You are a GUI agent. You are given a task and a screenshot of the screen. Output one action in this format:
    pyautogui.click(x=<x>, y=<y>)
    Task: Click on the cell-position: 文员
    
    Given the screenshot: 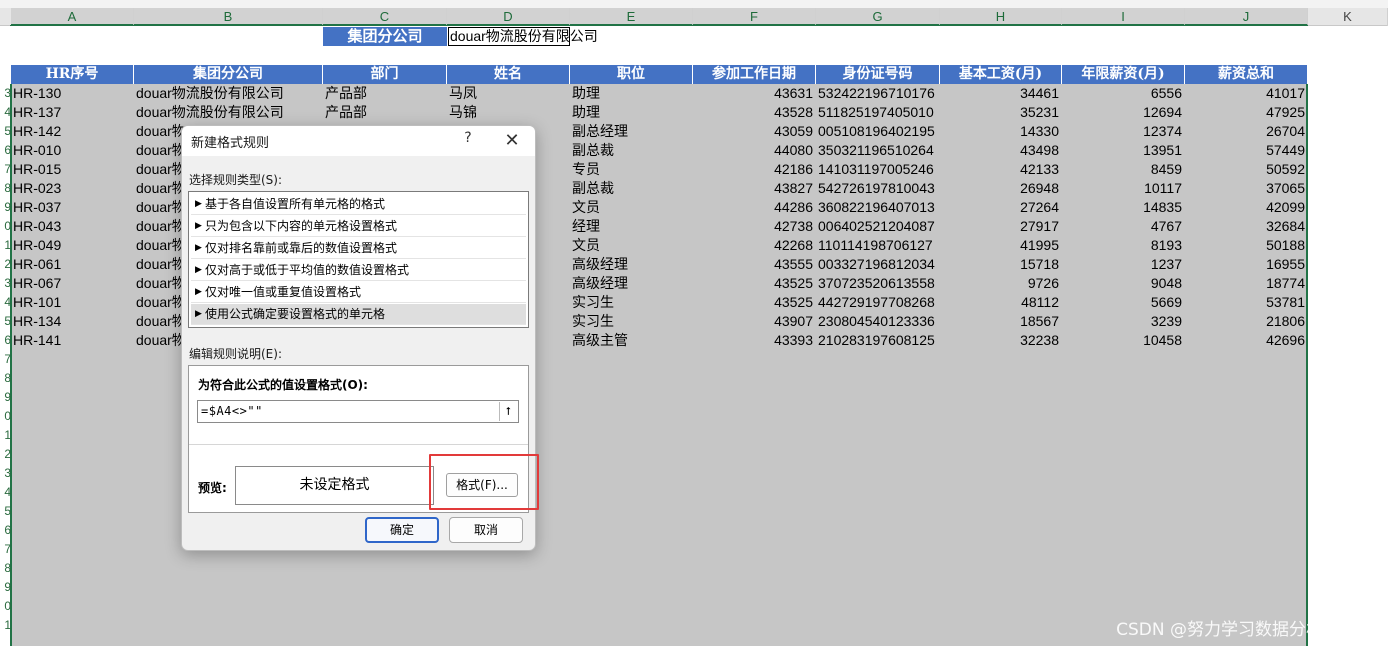 What is the action you would take?
    pyautogui.click(x=631, y=245)
    